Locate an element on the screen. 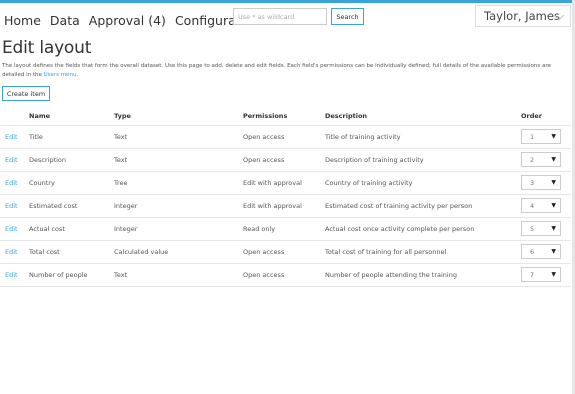  description-end: . is located at coordinates (77, 75).